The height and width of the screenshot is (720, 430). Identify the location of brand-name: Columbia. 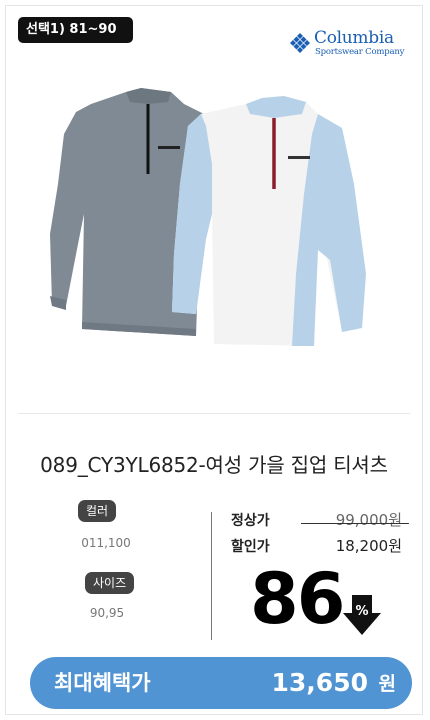
(354, 38).